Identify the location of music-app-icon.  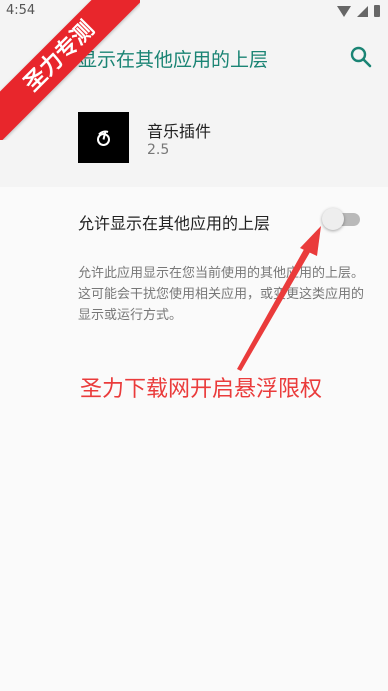
(103, 137).